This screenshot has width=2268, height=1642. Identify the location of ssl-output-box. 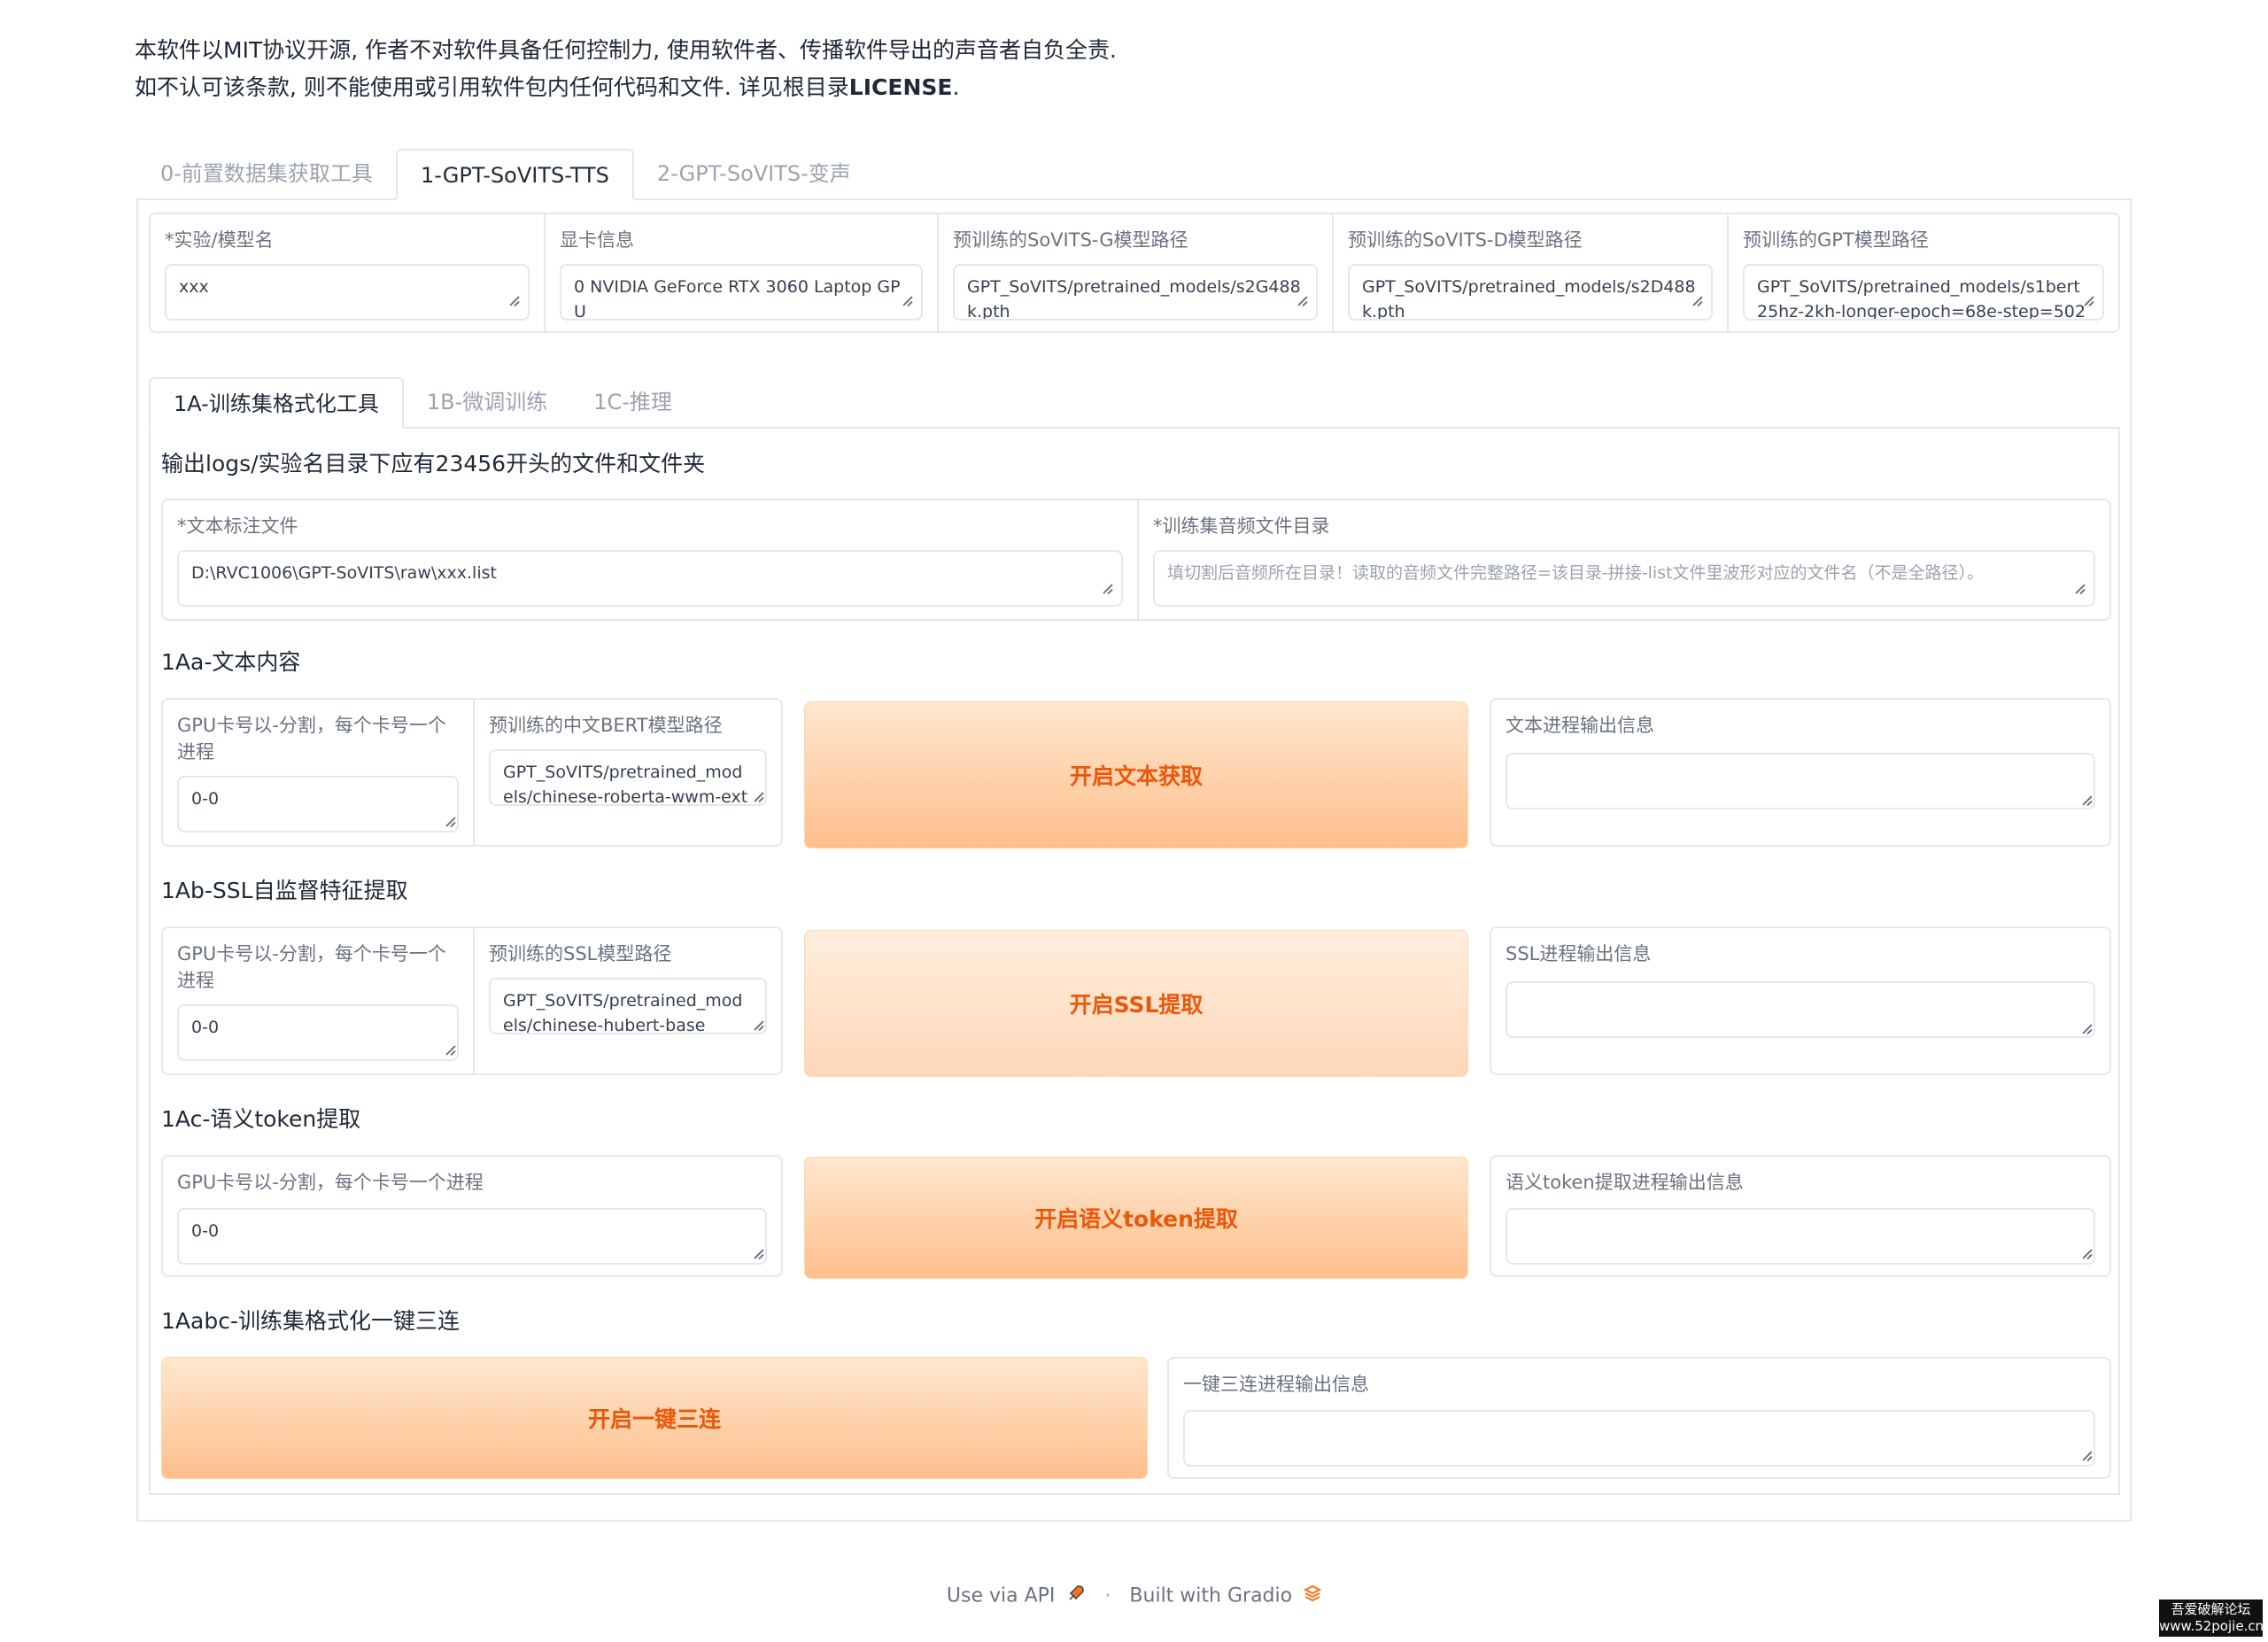
(1801, 1010).